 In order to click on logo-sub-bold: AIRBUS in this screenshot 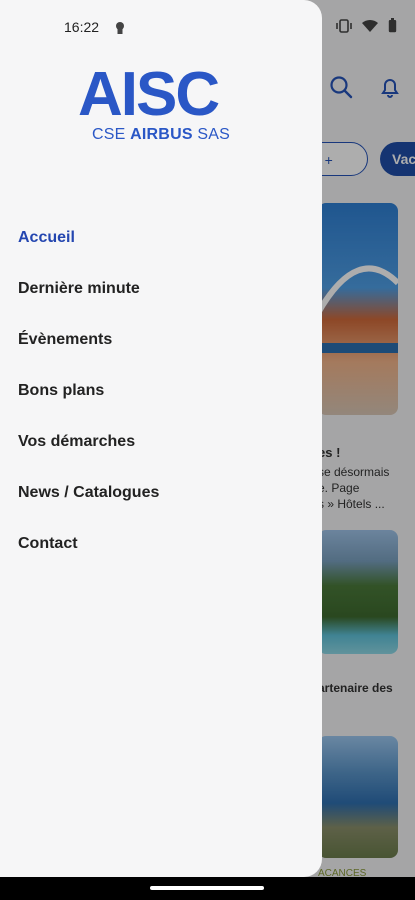, I will do `click(161, 134)`.